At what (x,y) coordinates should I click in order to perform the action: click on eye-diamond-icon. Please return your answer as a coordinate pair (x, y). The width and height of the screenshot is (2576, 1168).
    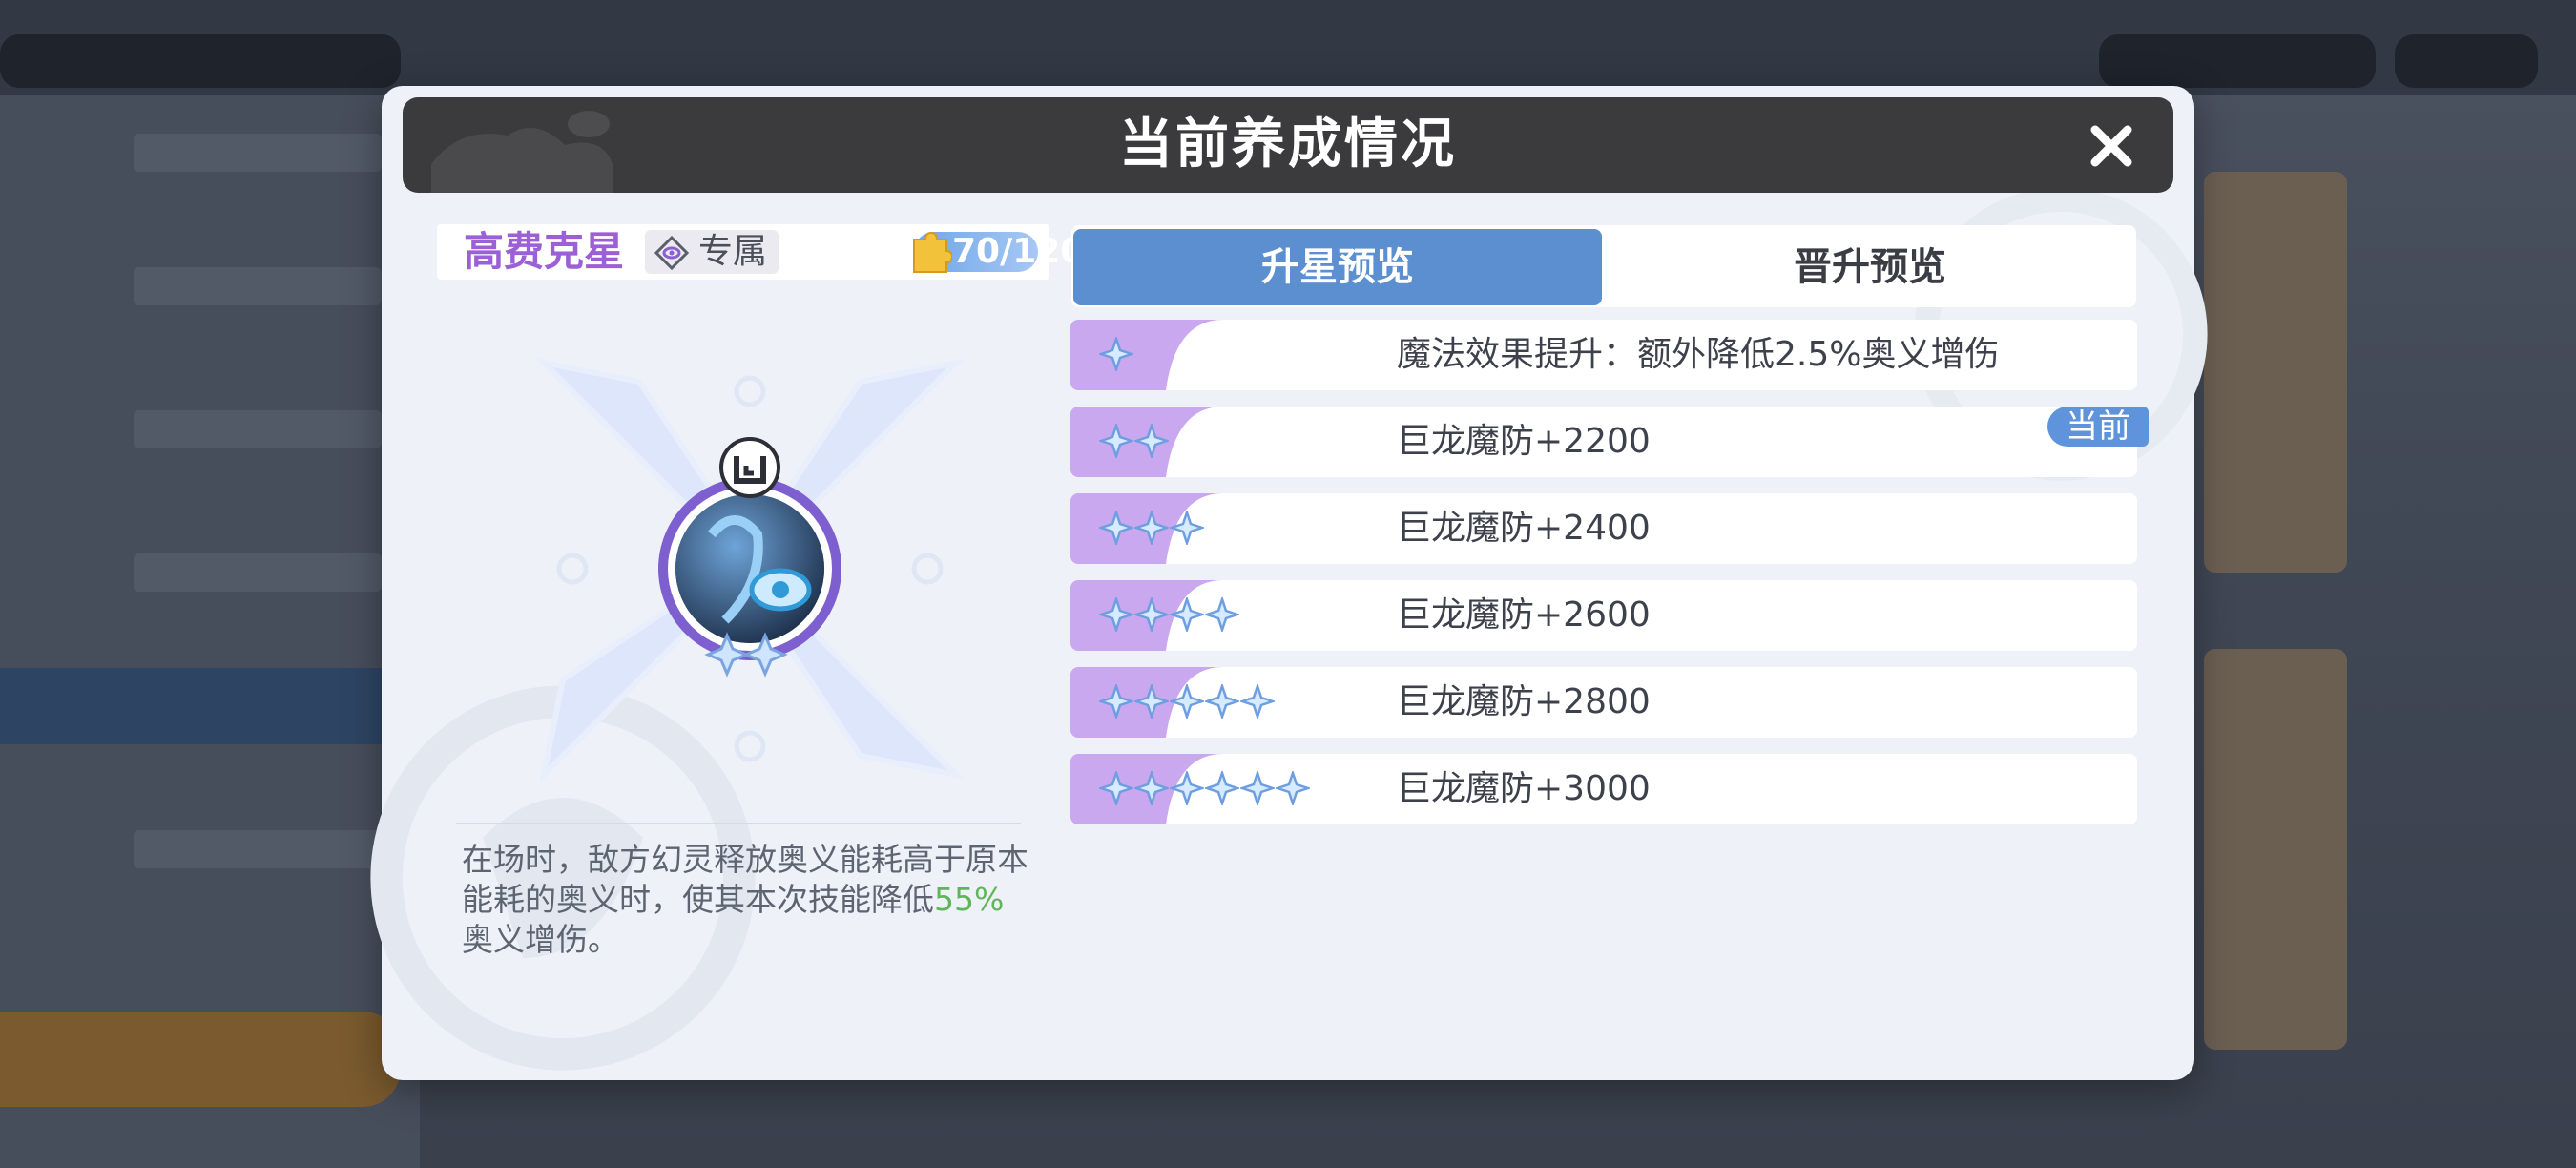
    Looking at the image, I should click on (671, 253).